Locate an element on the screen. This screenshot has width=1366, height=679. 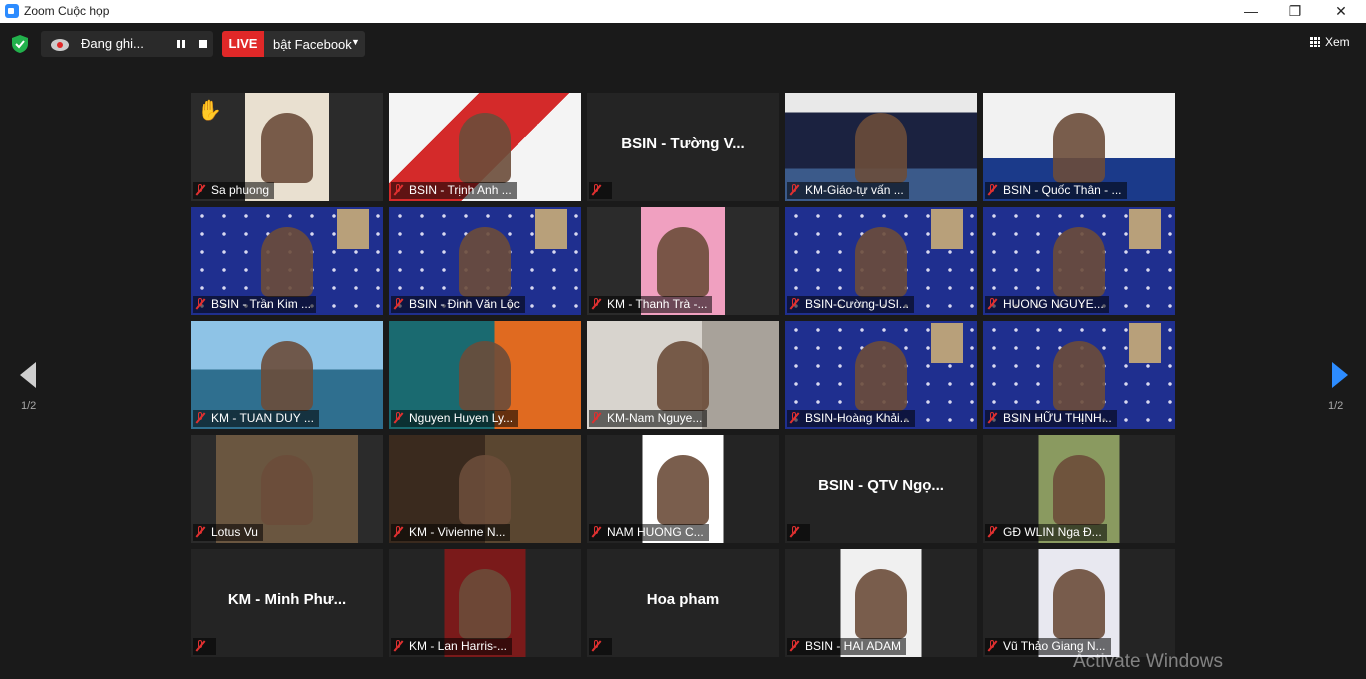
participant-name: BSIN - Đinh Văn Lộc is located at coordinates (464, 304).